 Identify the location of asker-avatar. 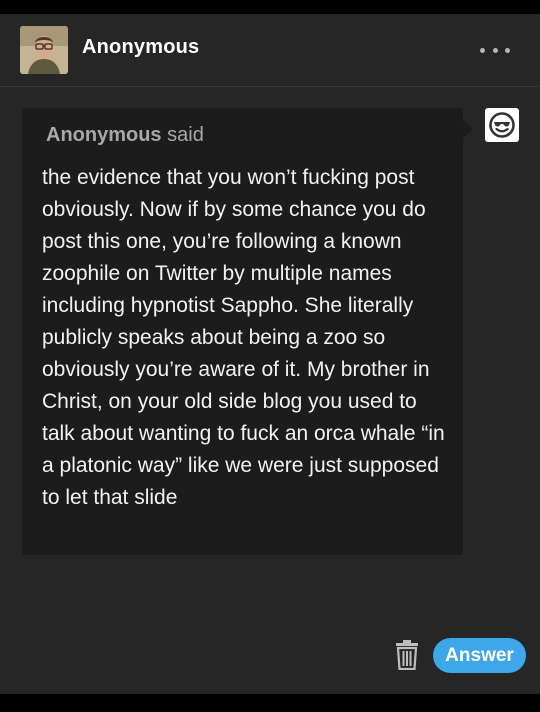
(502, 125).